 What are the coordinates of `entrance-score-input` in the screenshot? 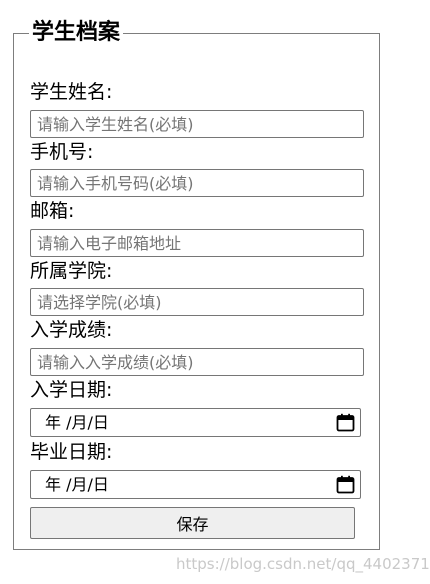 It's located at (197, 362).